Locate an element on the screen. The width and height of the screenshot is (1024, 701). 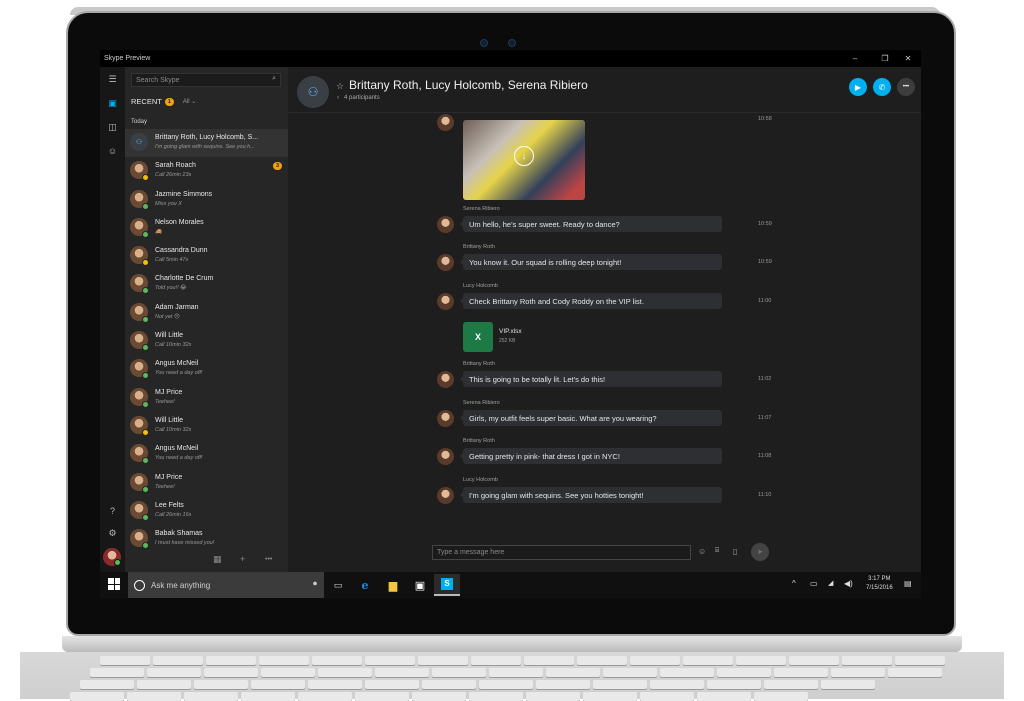
contact-name: Sarah Roach is located at coordinates (175, 166).